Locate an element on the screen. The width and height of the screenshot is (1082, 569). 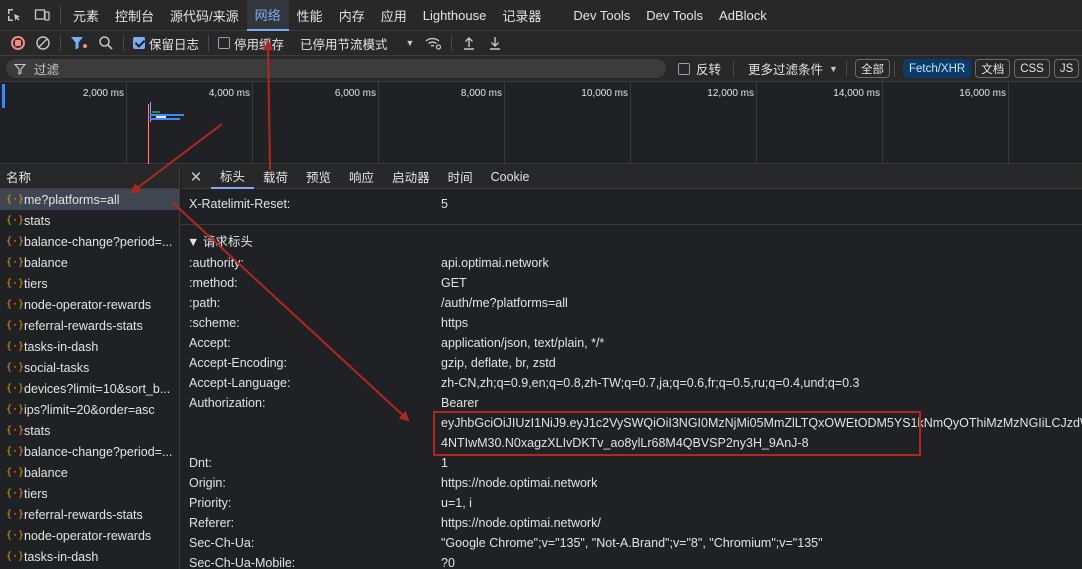
header-value: u=1, i is located at coordinates (456, 503).